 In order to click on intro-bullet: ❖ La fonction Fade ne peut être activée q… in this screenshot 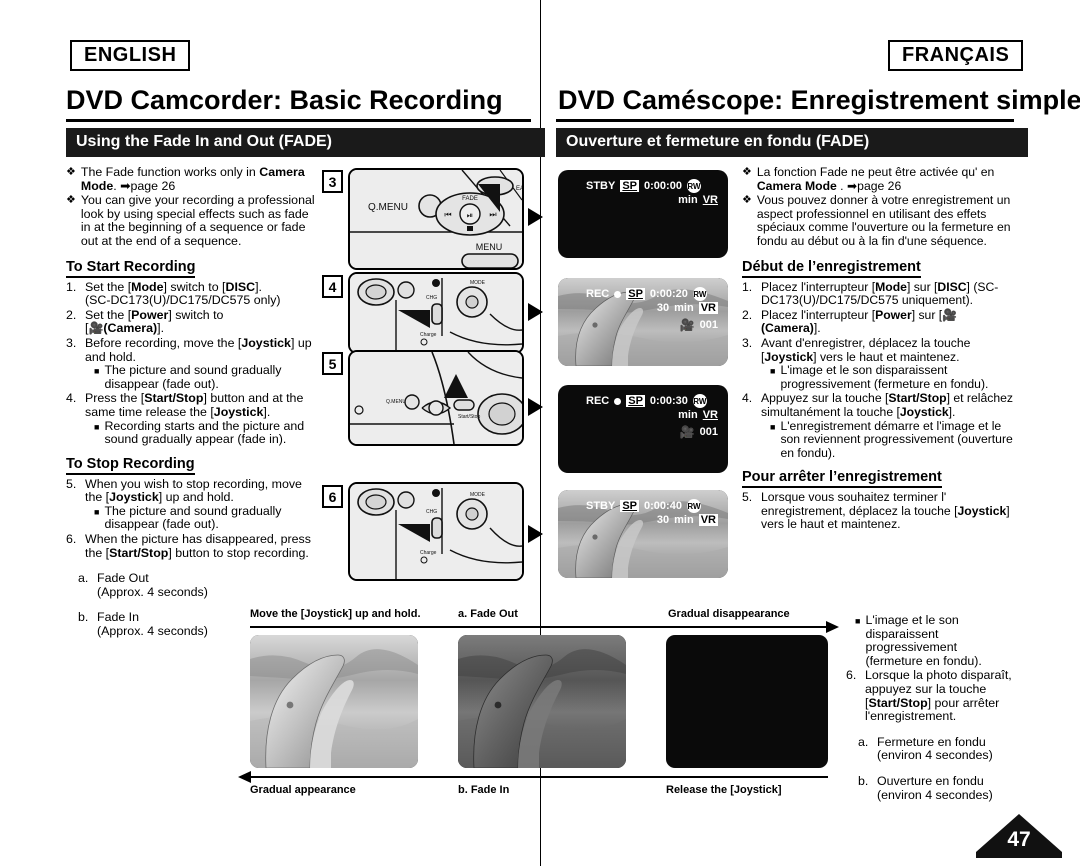, I will do `click(878, 179)`.